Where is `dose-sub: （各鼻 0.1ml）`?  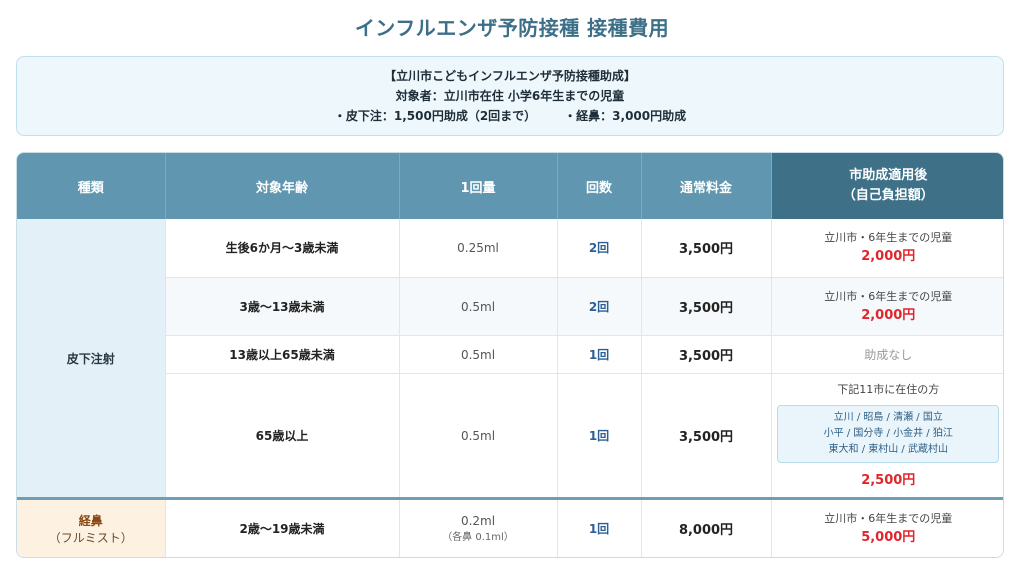
dose-sub: （各鼻 0.1ml） is located at coordinates (478, 538).